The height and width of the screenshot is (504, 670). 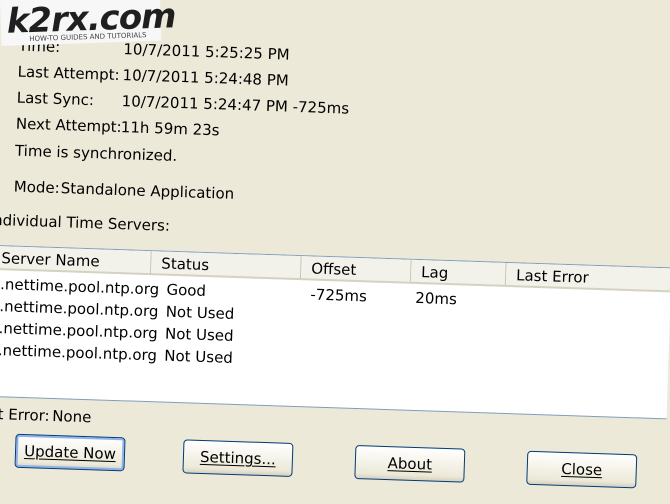 I want to click on next-attempt-label: Next Attempt:, so click(x=68, y=125).